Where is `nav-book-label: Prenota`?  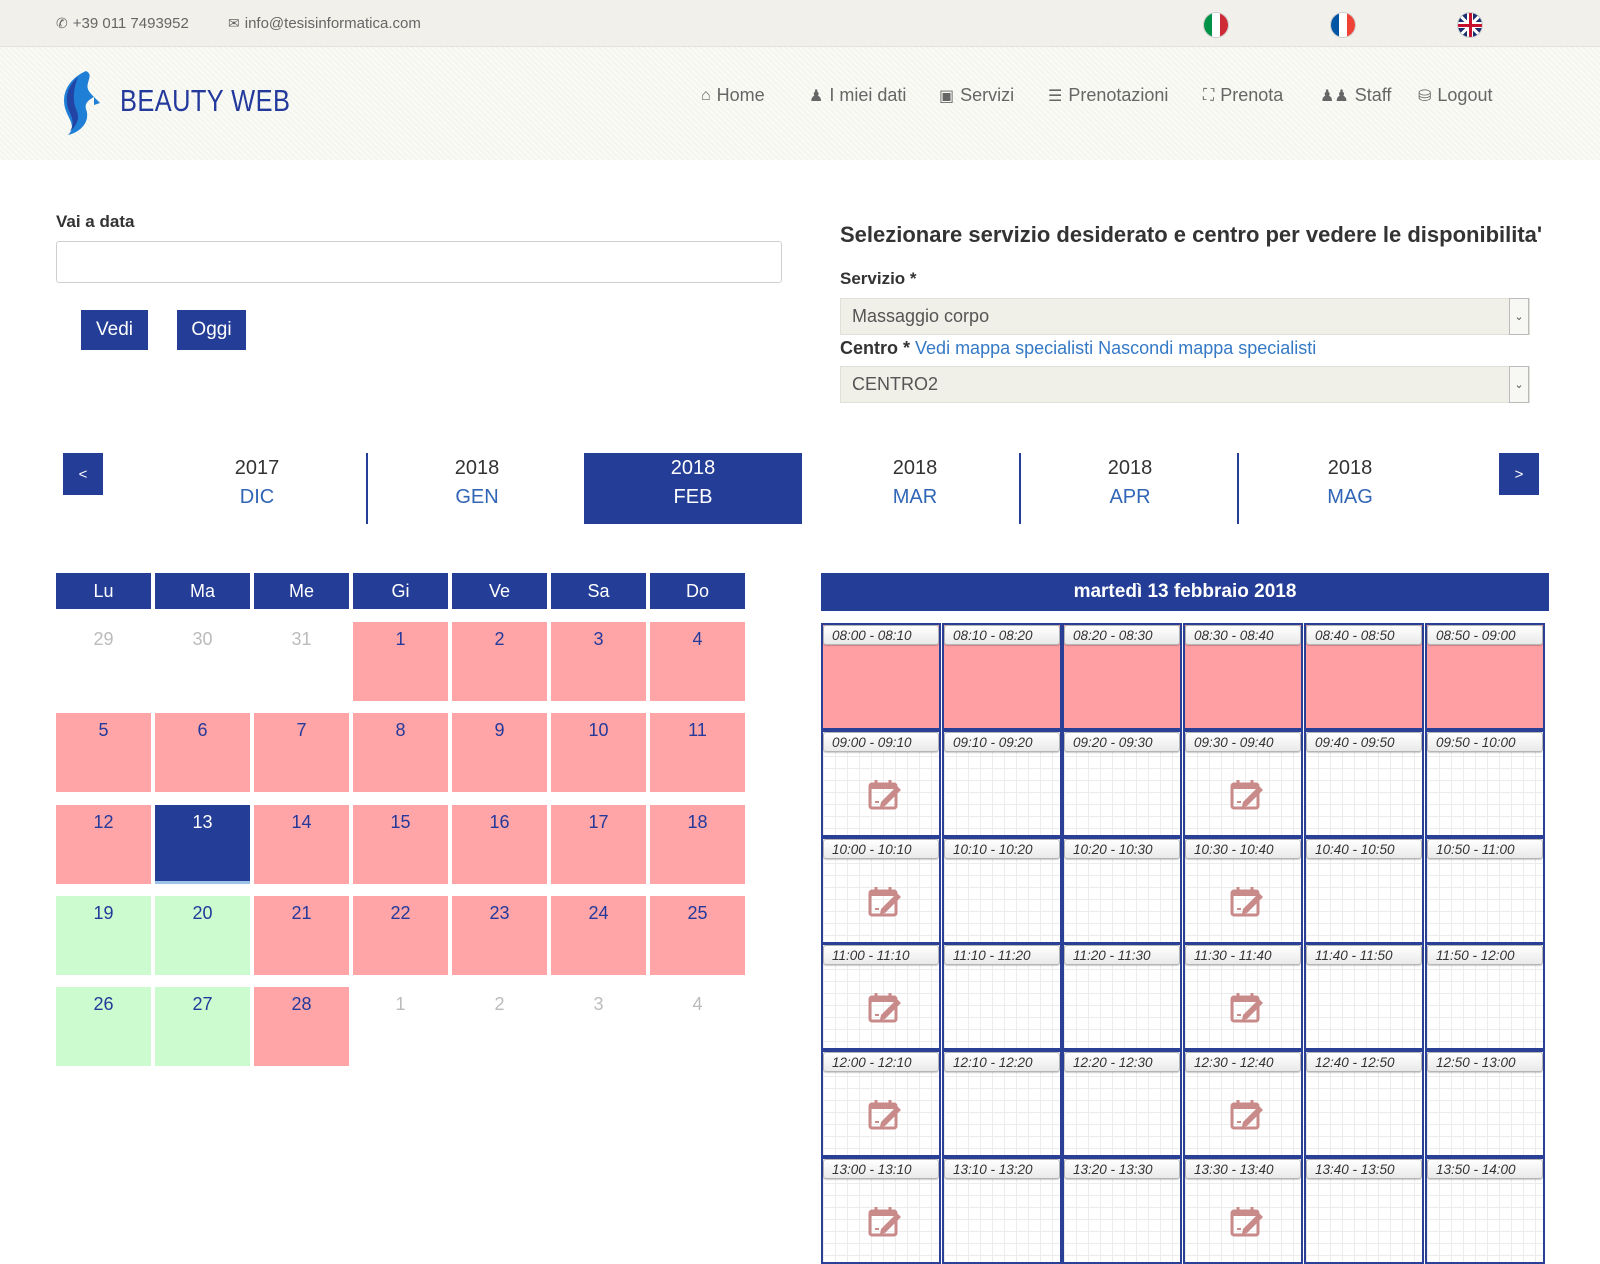 nav-book-label: Prenota is located at coordinates (1252, 95).